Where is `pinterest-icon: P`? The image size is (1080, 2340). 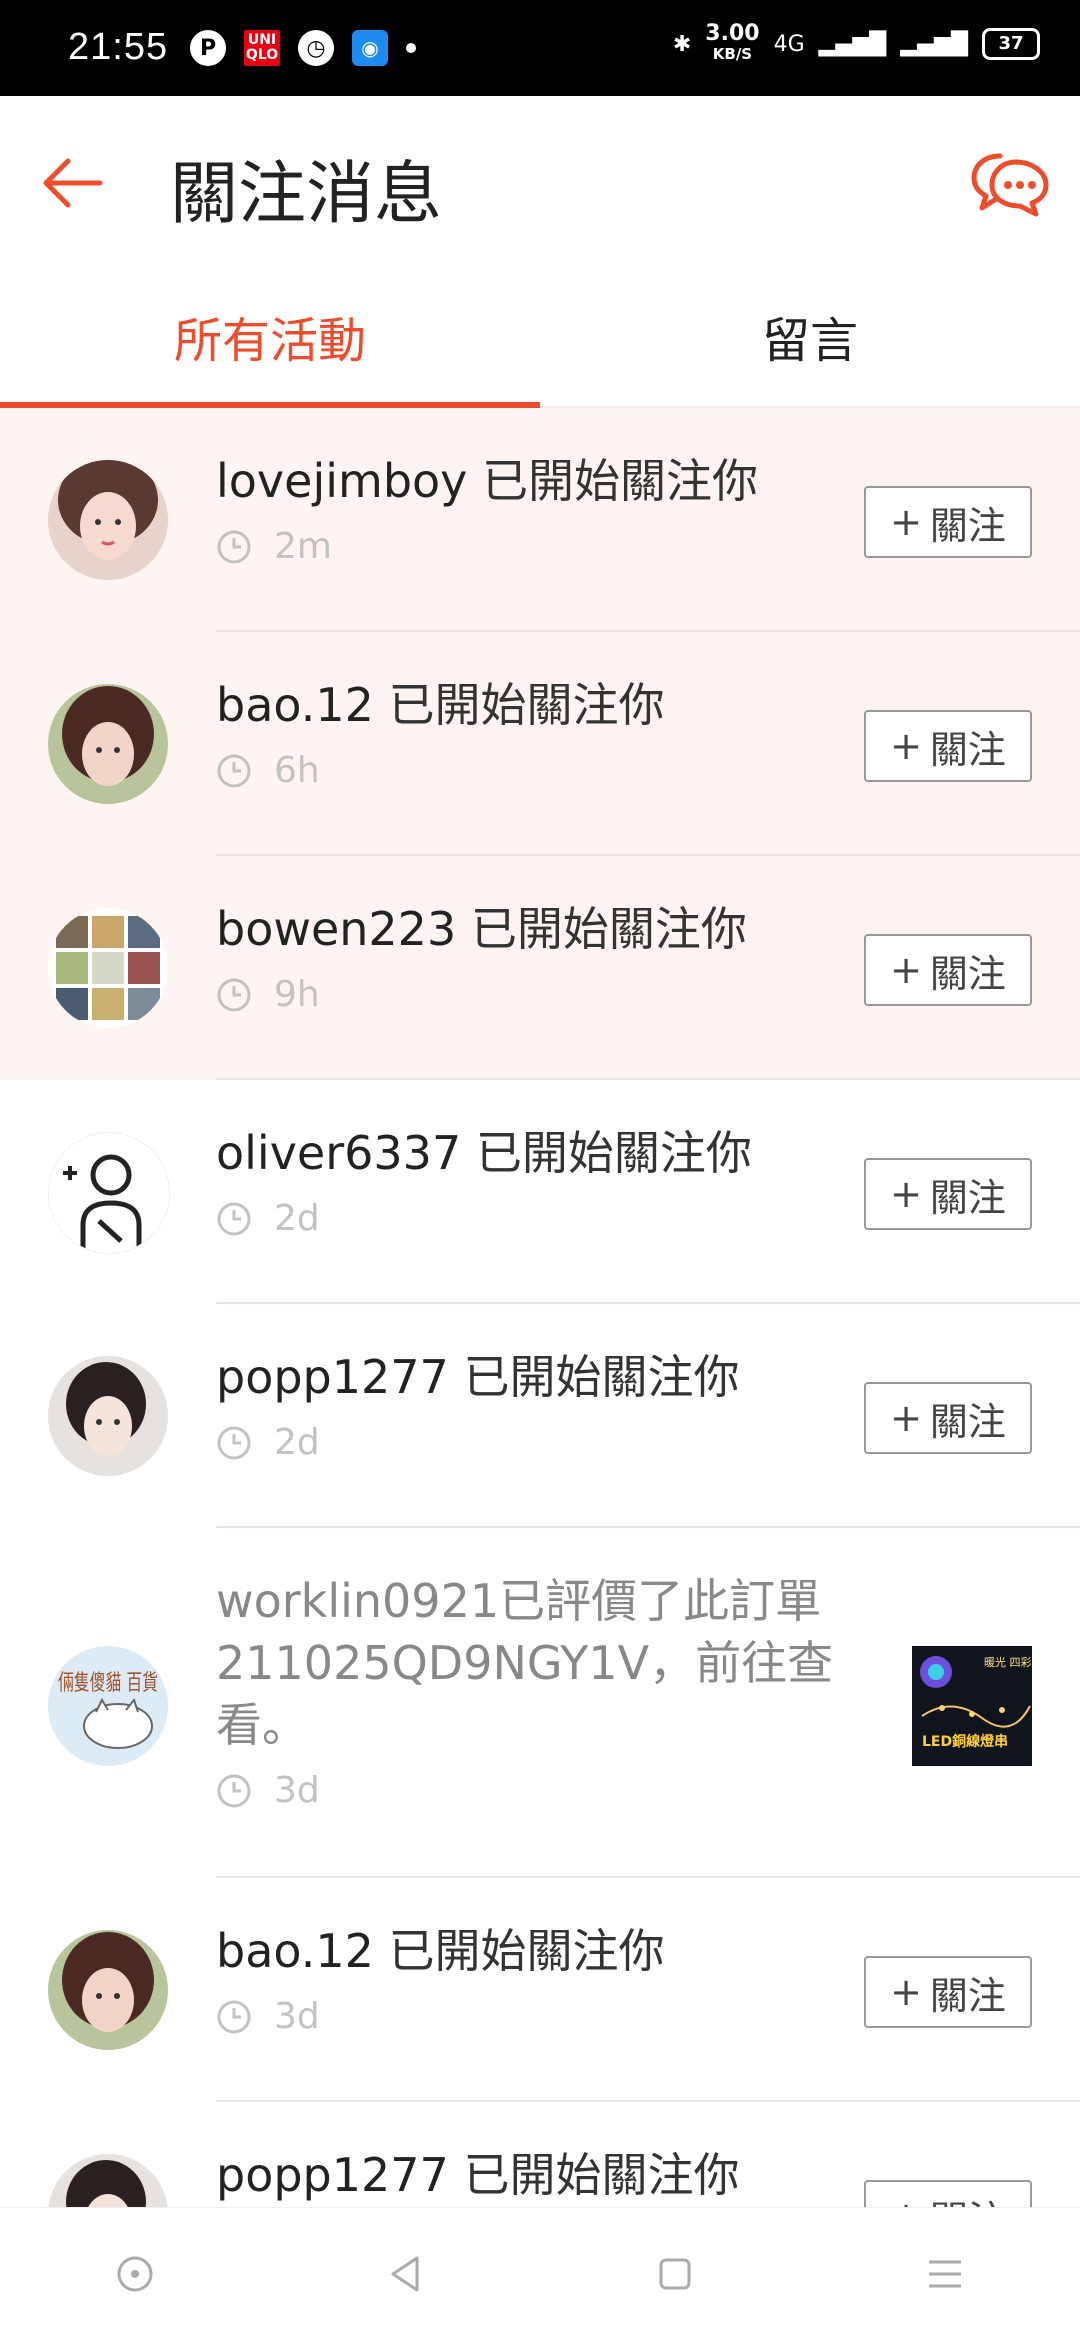 pinterest-icon: P is located at coordinates (208, 48).